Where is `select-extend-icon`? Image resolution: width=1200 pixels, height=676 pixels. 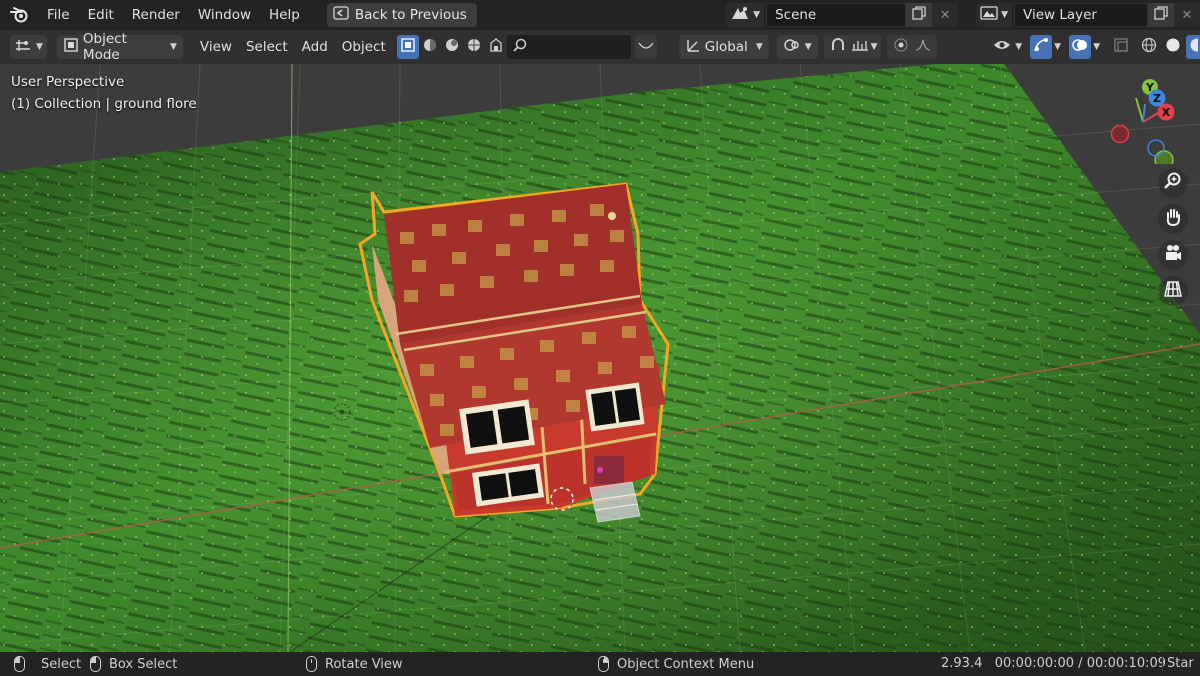
select-extend-icon is located at coordinates (430, 47).